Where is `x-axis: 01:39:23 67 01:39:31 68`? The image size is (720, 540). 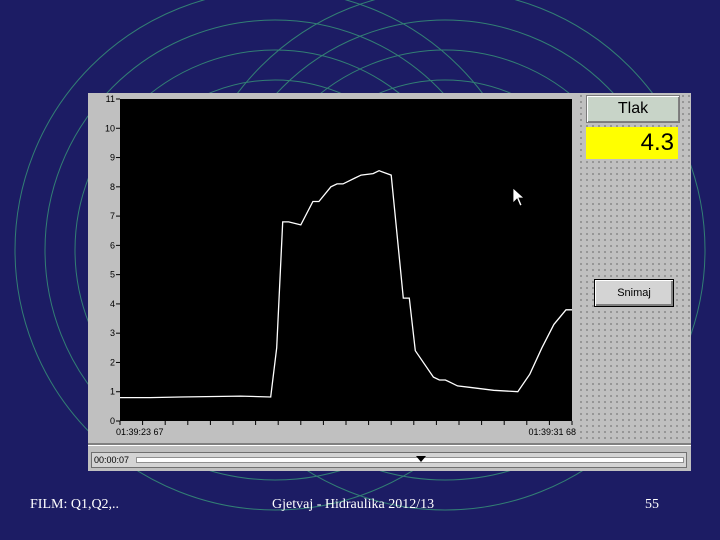 x-axis: 01:39:23 67 01:39:31 68 is located at coordinates (346, 429).